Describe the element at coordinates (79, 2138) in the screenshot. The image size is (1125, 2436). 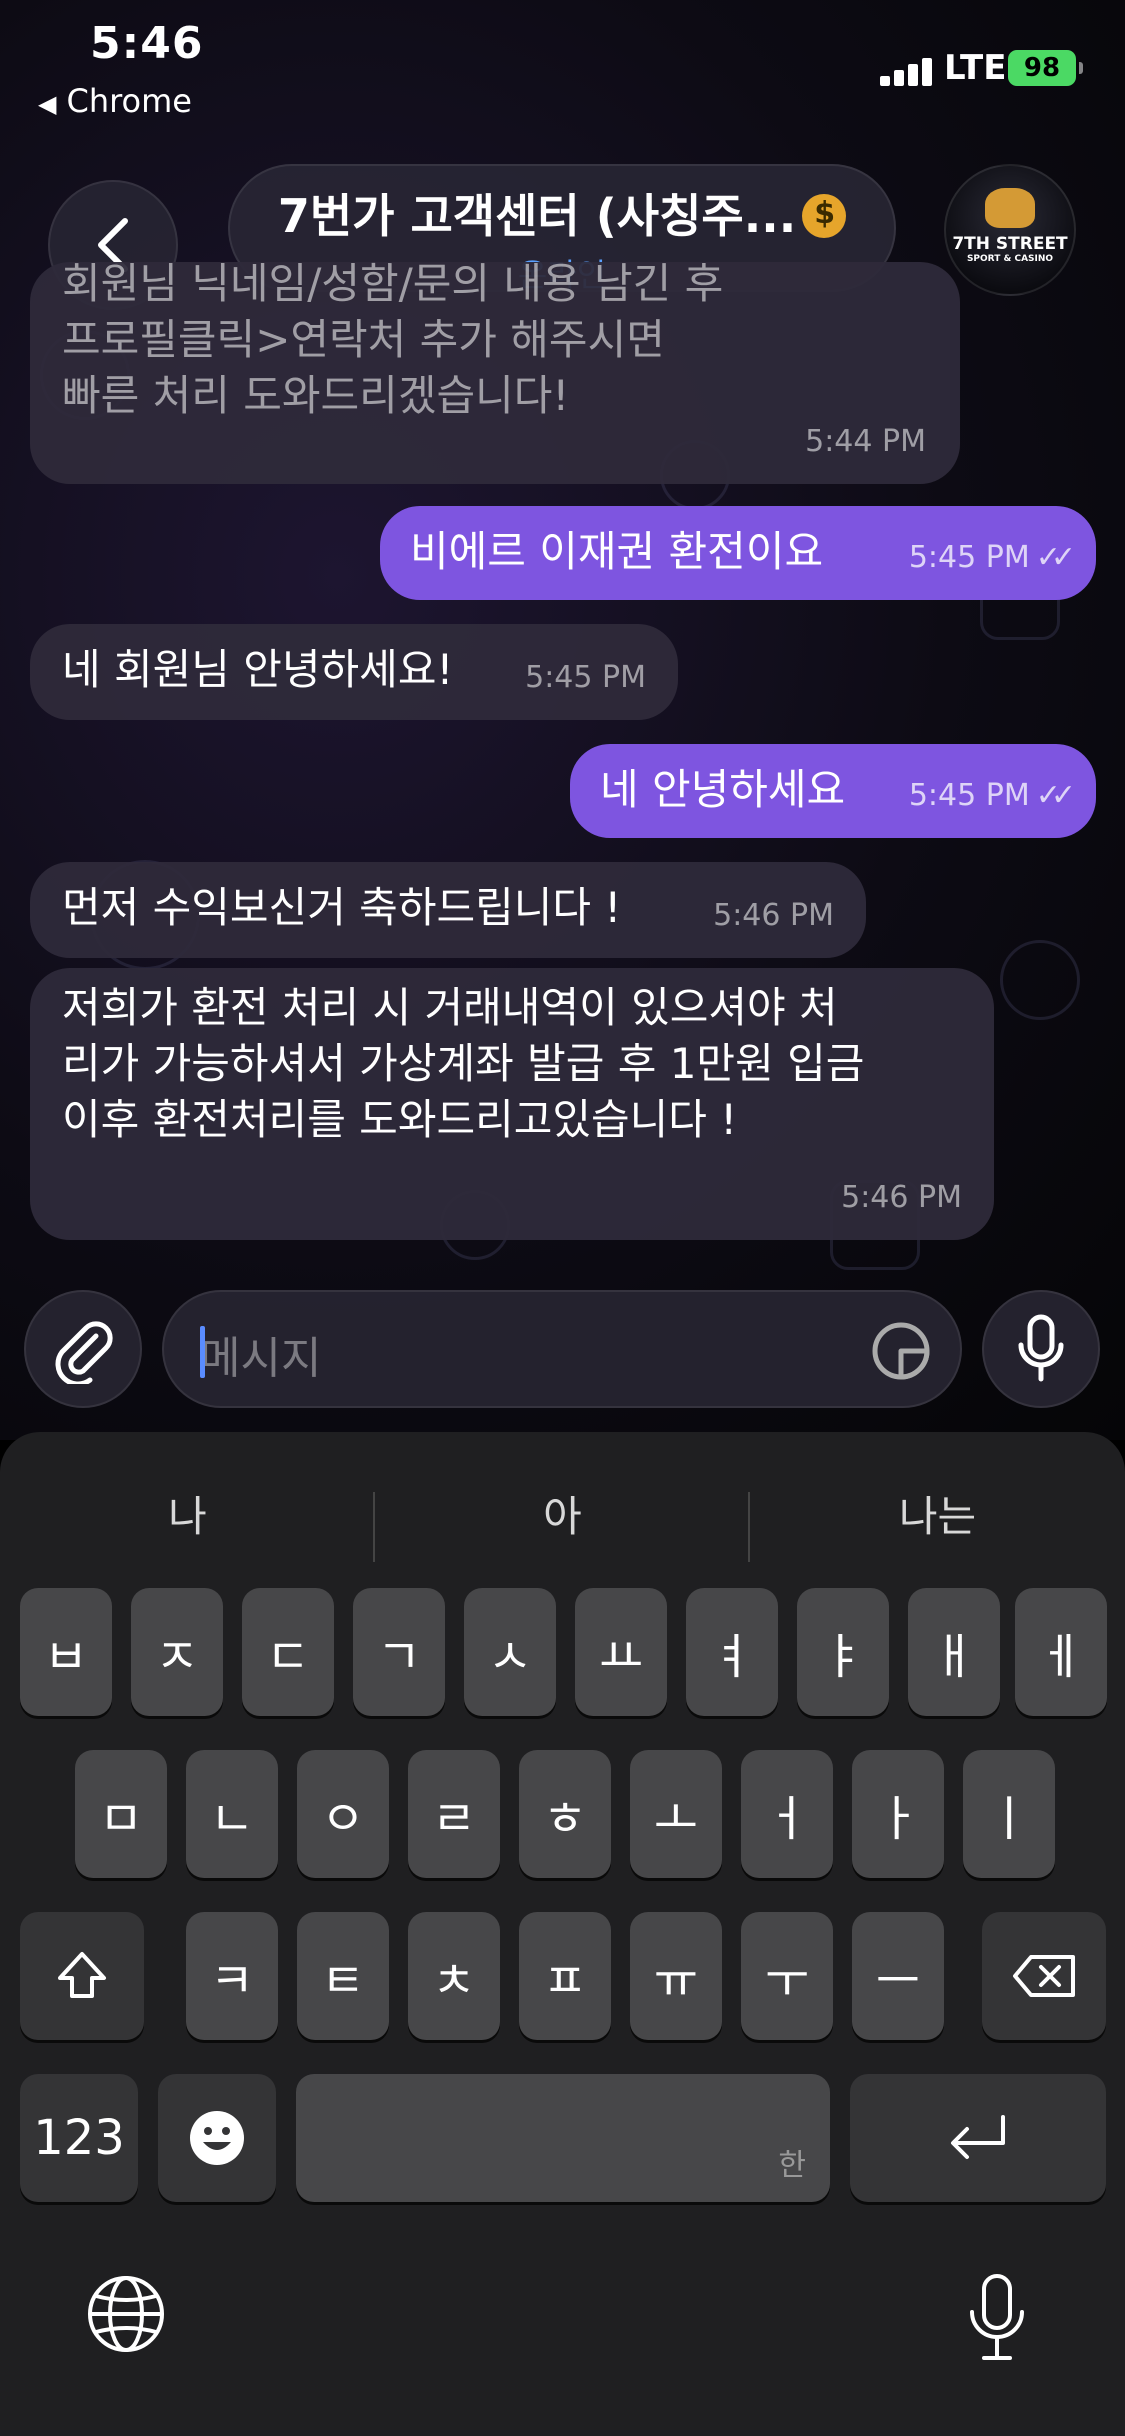
I see `numbers-key: 123` at that location.